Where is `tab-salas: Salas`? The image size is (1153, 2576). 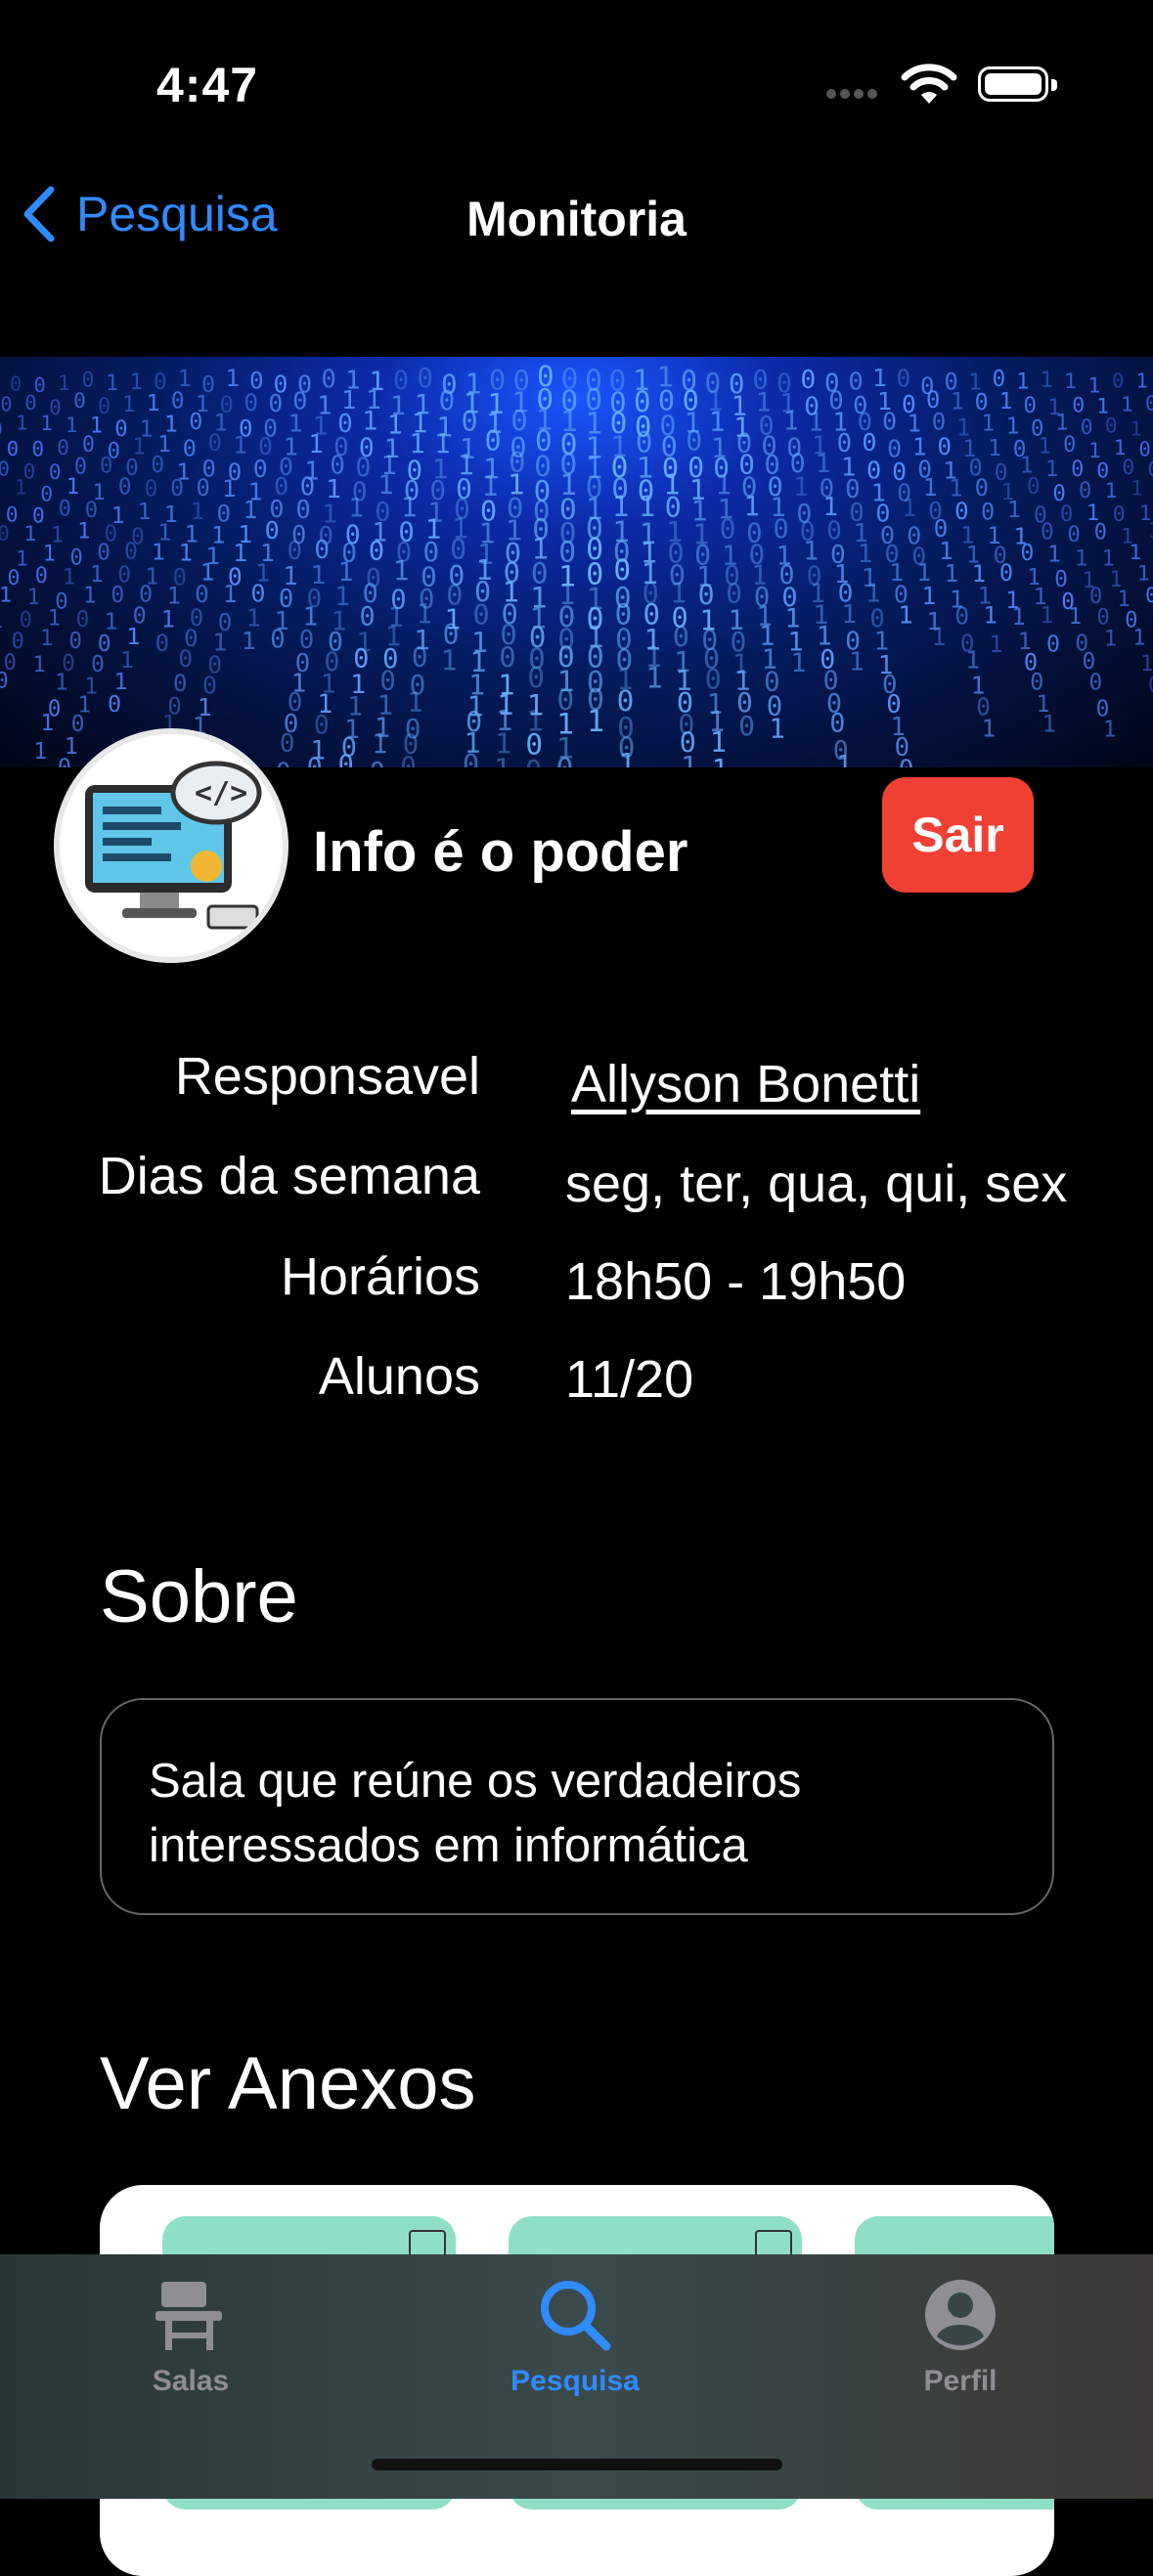 tab-salas: Salas is located at coordinates (191, 2337).